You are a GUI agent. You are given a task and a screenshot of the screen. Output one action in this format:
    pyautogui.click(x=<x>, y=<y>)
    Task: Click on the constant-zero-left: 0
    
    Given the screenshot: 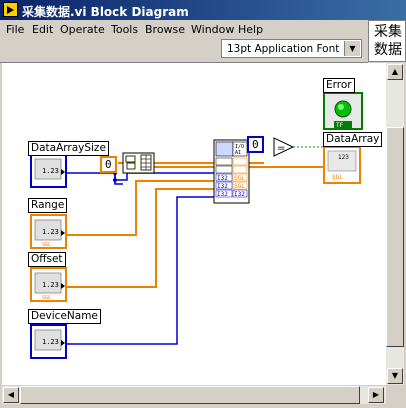 What is the action you would take?
    pyautogui.click(x=108, y=164)
    